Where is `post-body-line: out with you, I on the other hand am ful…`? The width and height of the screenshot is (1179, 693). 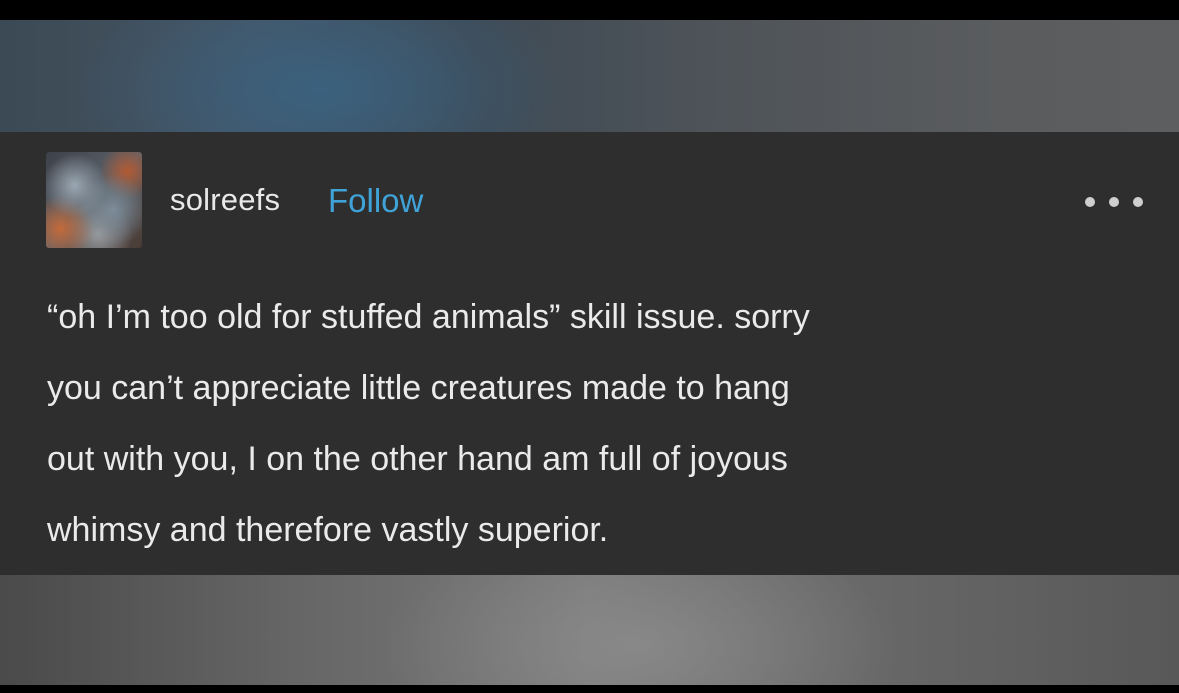
post-body-line: out with you, I on the other hand am ful… is located at coordinates (417, 459).